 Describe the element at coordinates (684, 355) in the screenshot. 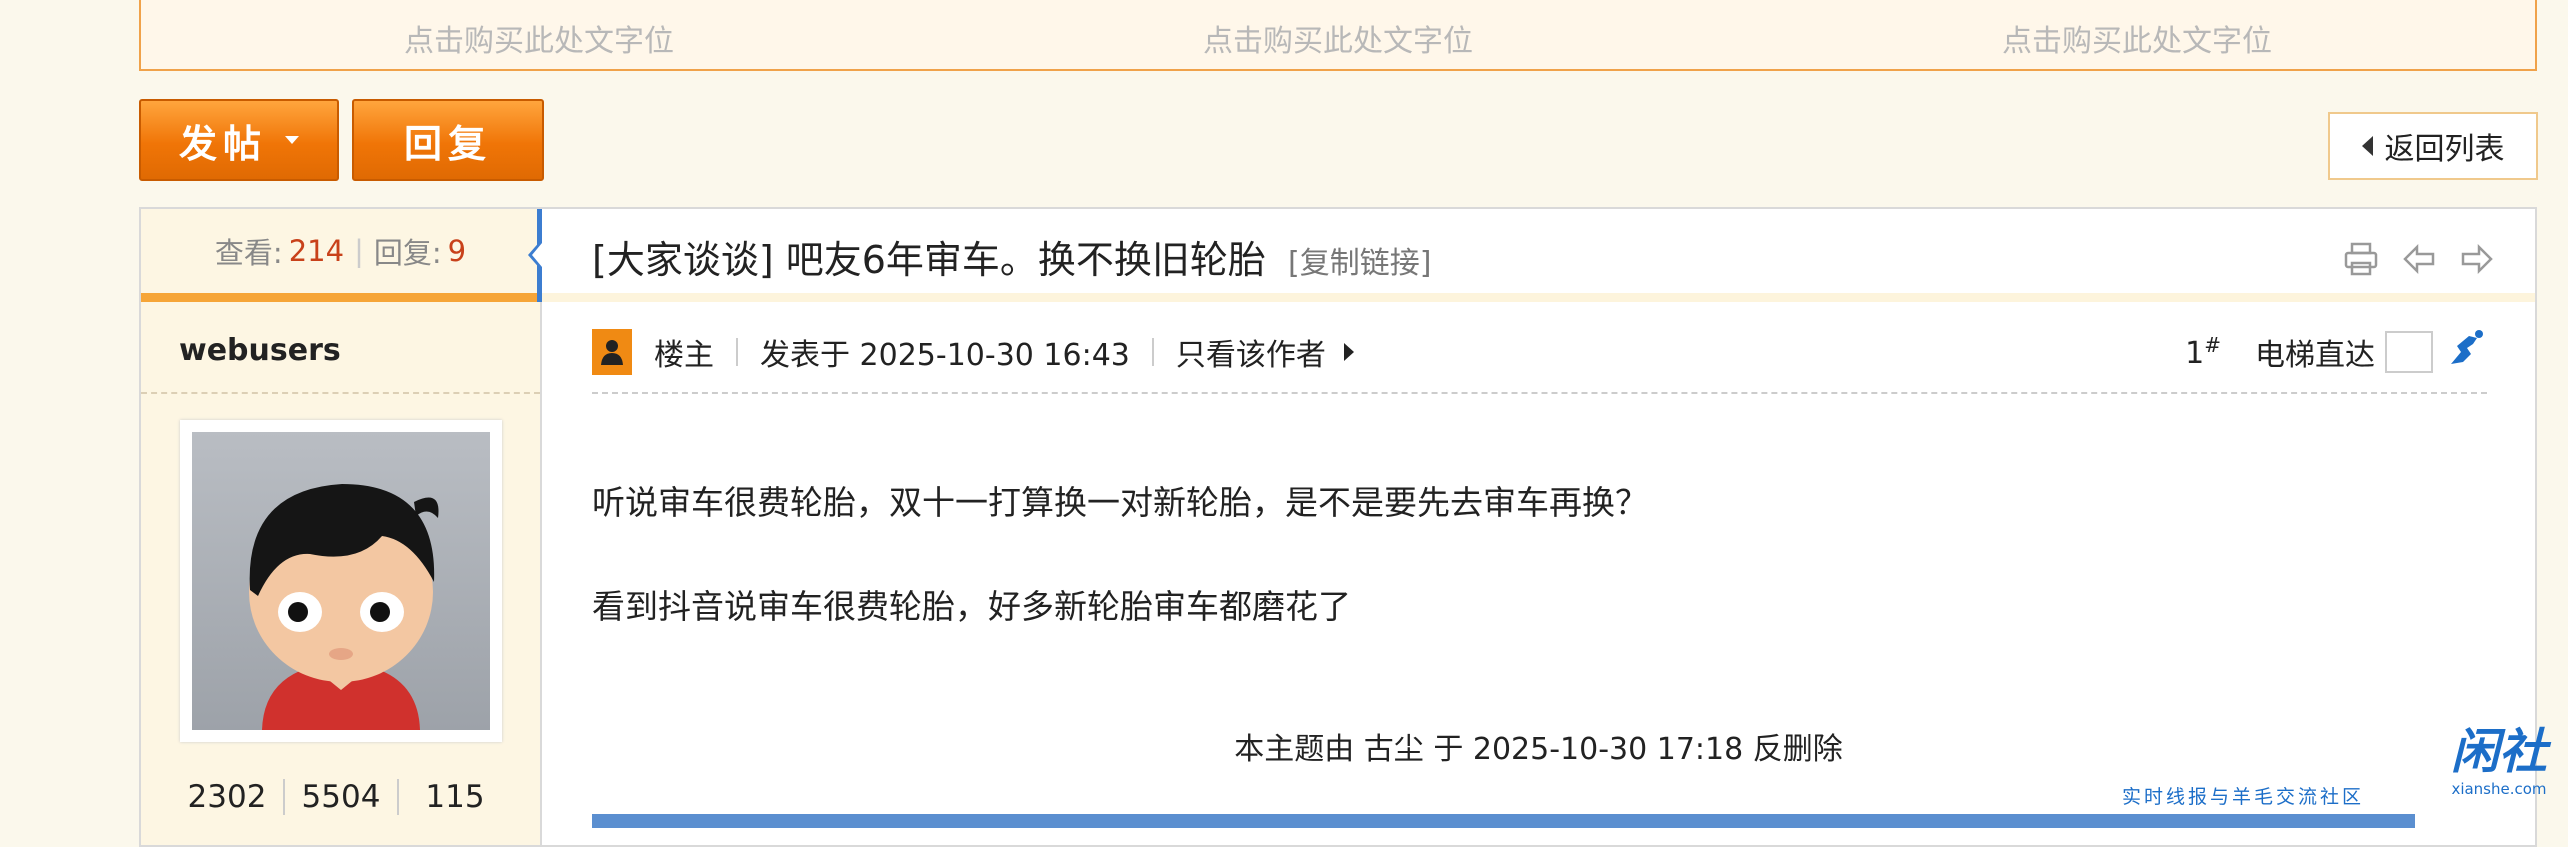

I see `thread-starter-label: 楼主` at that location.